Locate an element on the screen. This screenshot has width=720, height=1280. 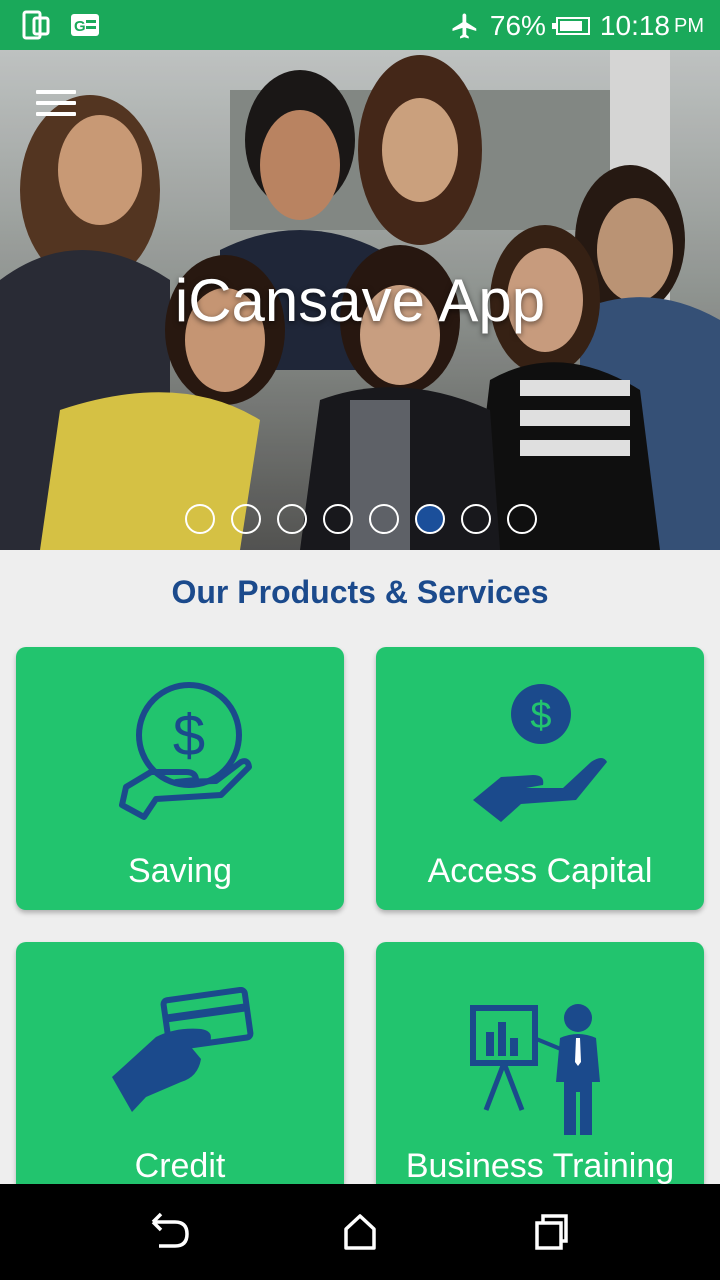
clock-time: 10:18 is located at coordinates (634, 25).